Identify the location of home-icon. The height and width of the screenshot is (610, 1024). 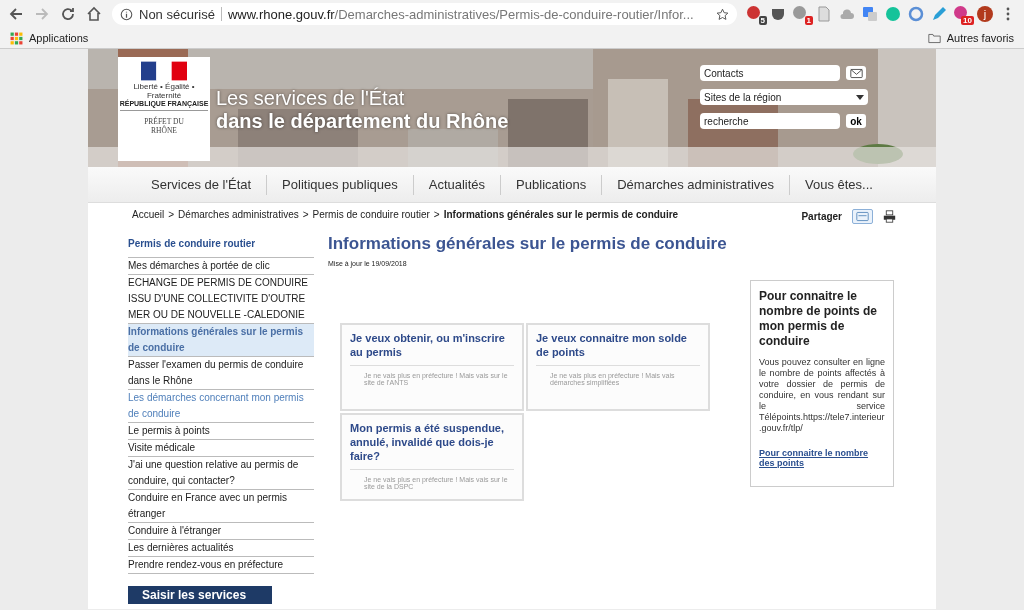
(94, 14).